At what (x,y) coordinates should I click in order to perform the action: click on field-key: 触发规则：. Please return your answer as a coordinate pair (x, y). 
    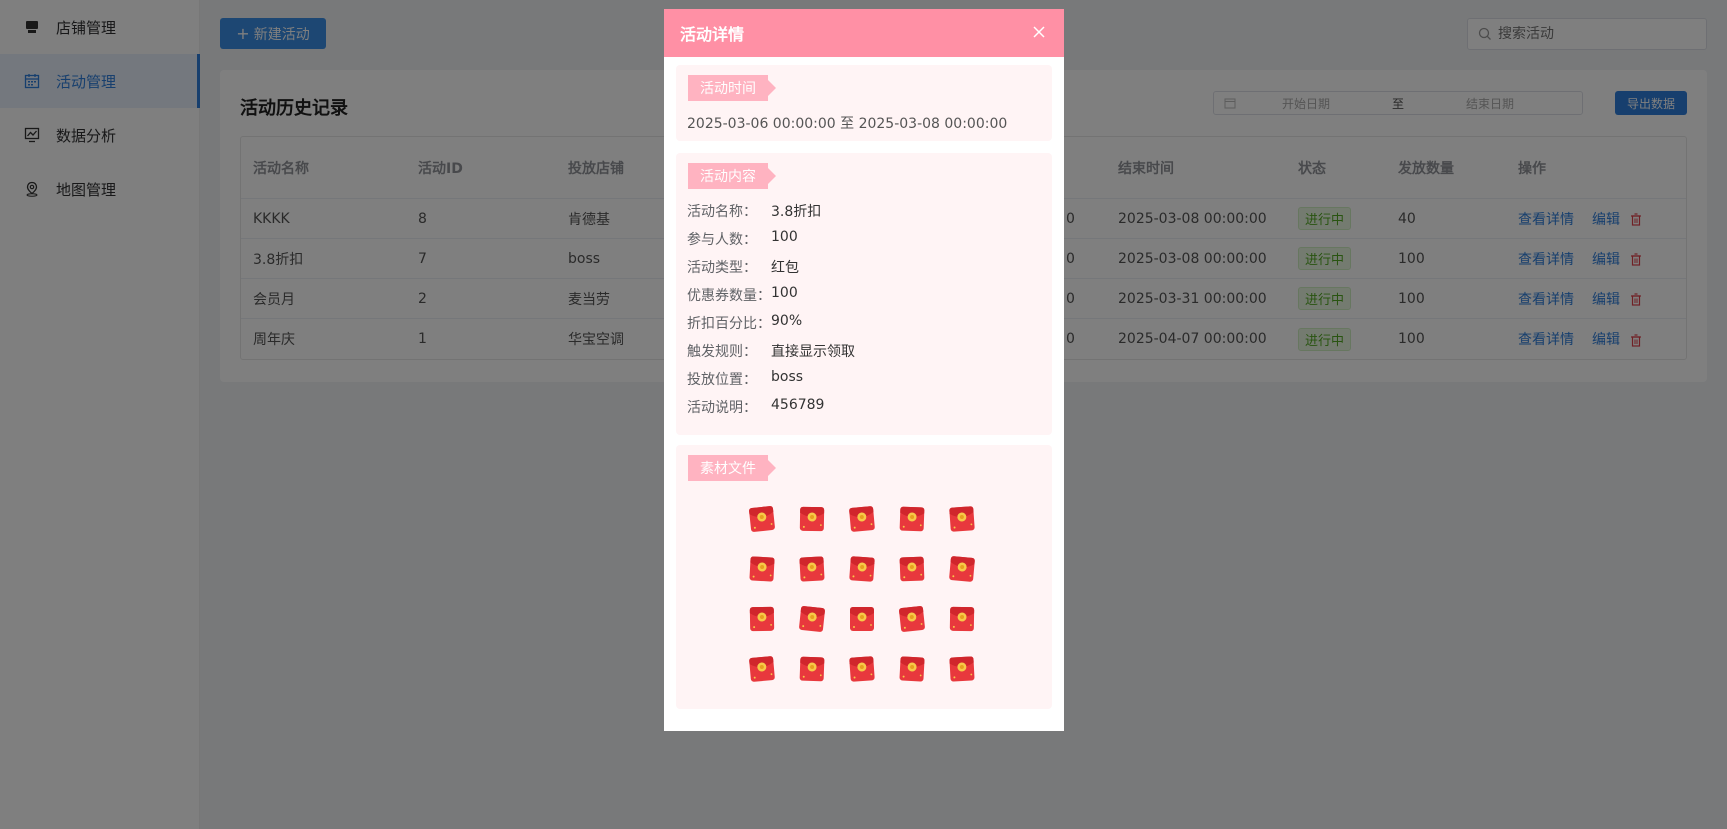
    Looking at the image, I should click on (722, 352).